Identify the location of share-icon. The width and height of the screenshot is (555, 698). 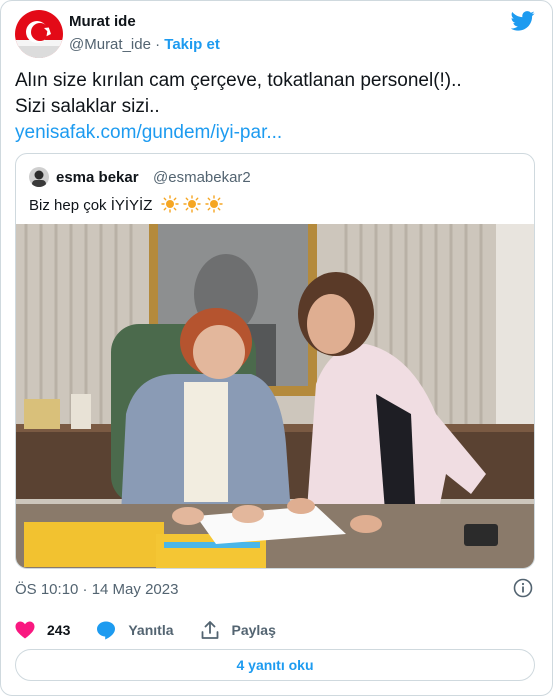
(209, 630).